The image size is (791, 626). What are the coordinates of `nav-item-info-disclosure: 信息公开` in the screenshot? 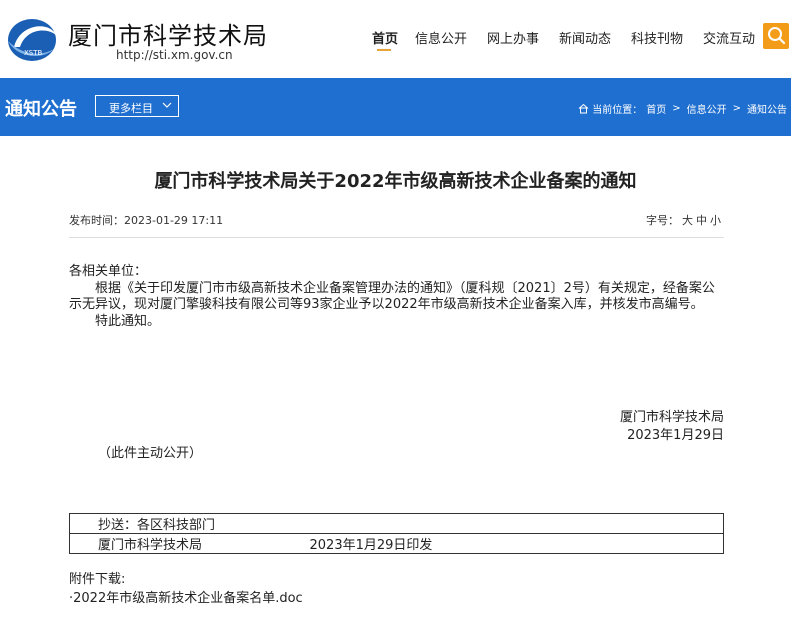 It's located at (441, 37).